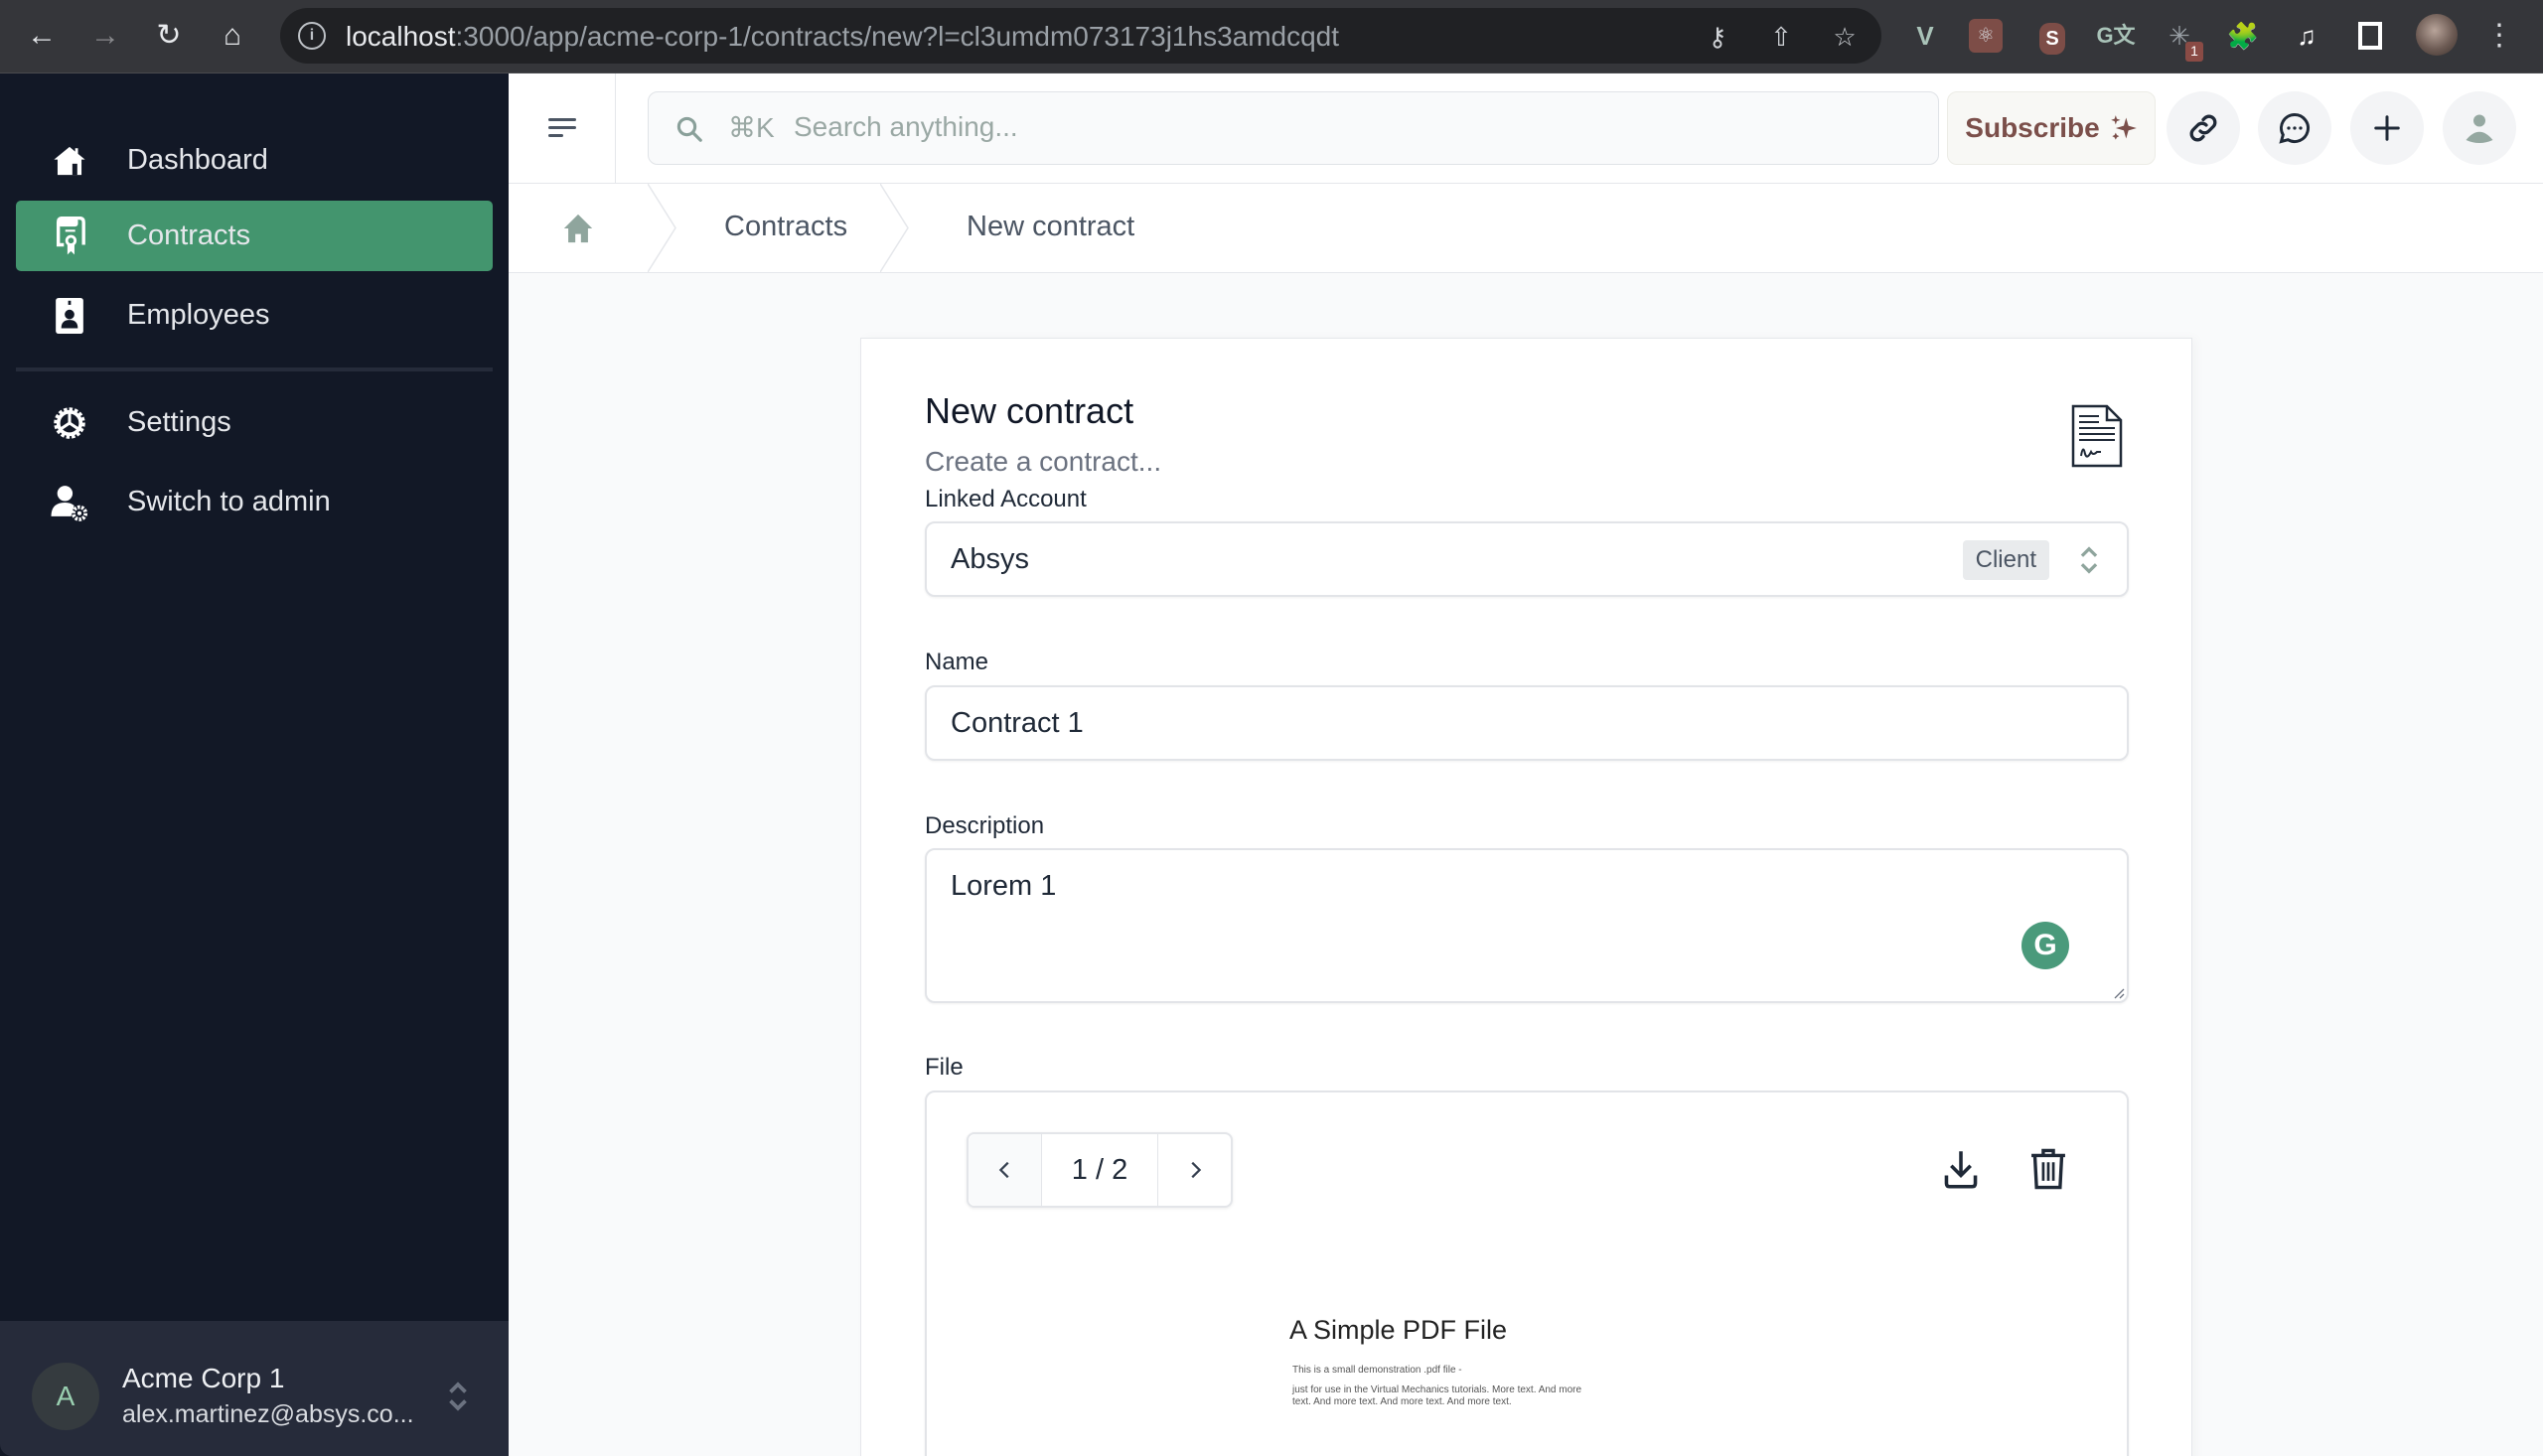 The width and height of the screenshot is (2543, 1456). I want to click on sidebar-item-settings: Settings, so click(254, 422).